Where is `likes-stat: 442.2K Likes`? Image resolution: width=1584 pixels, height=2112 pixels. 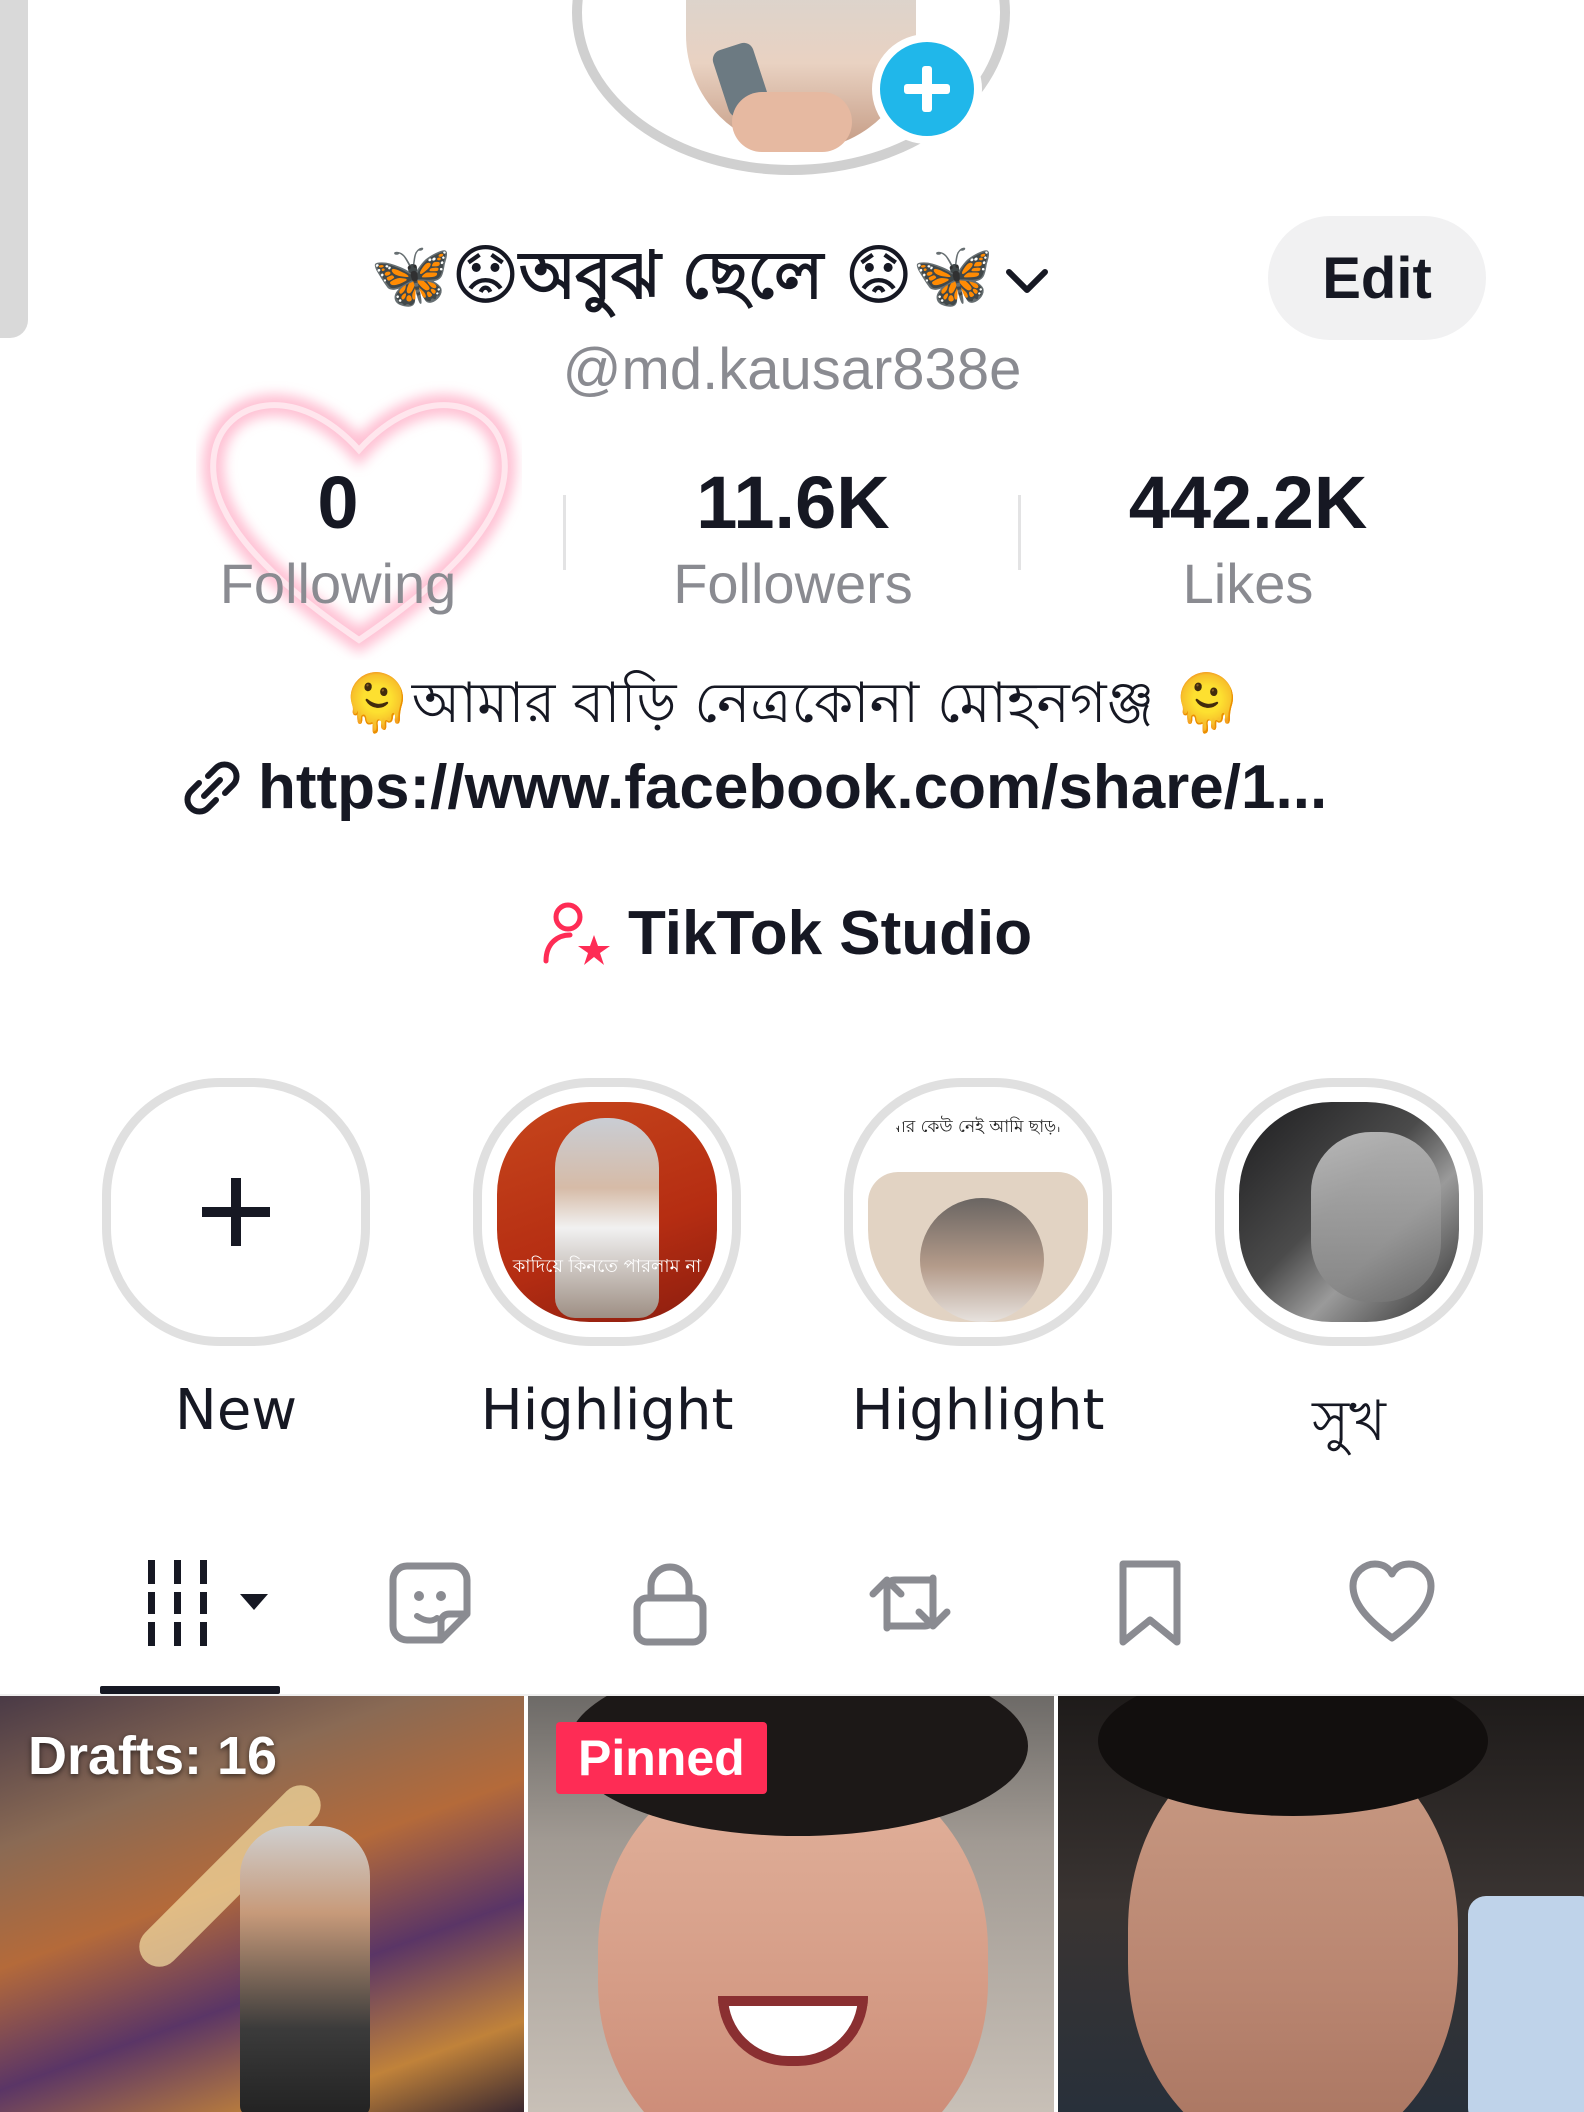 likes-stat: 442.2K Likes is located at coordinates (1248, 536).